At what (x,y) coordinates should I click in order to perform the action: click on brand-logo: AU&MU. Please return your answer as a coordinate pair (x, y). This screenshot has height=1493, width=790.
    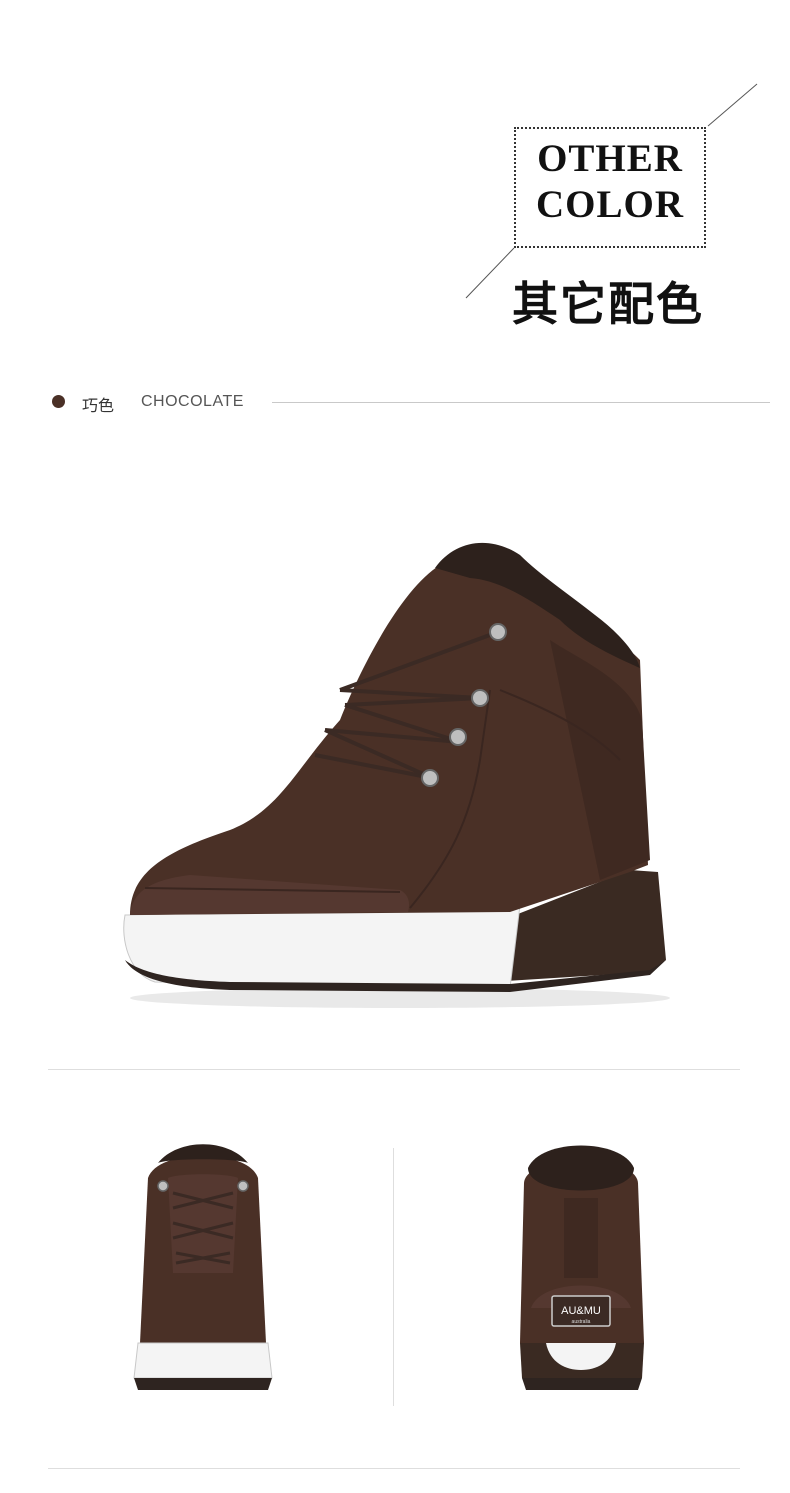
    Looking at the image, I should click on (581, 1311).